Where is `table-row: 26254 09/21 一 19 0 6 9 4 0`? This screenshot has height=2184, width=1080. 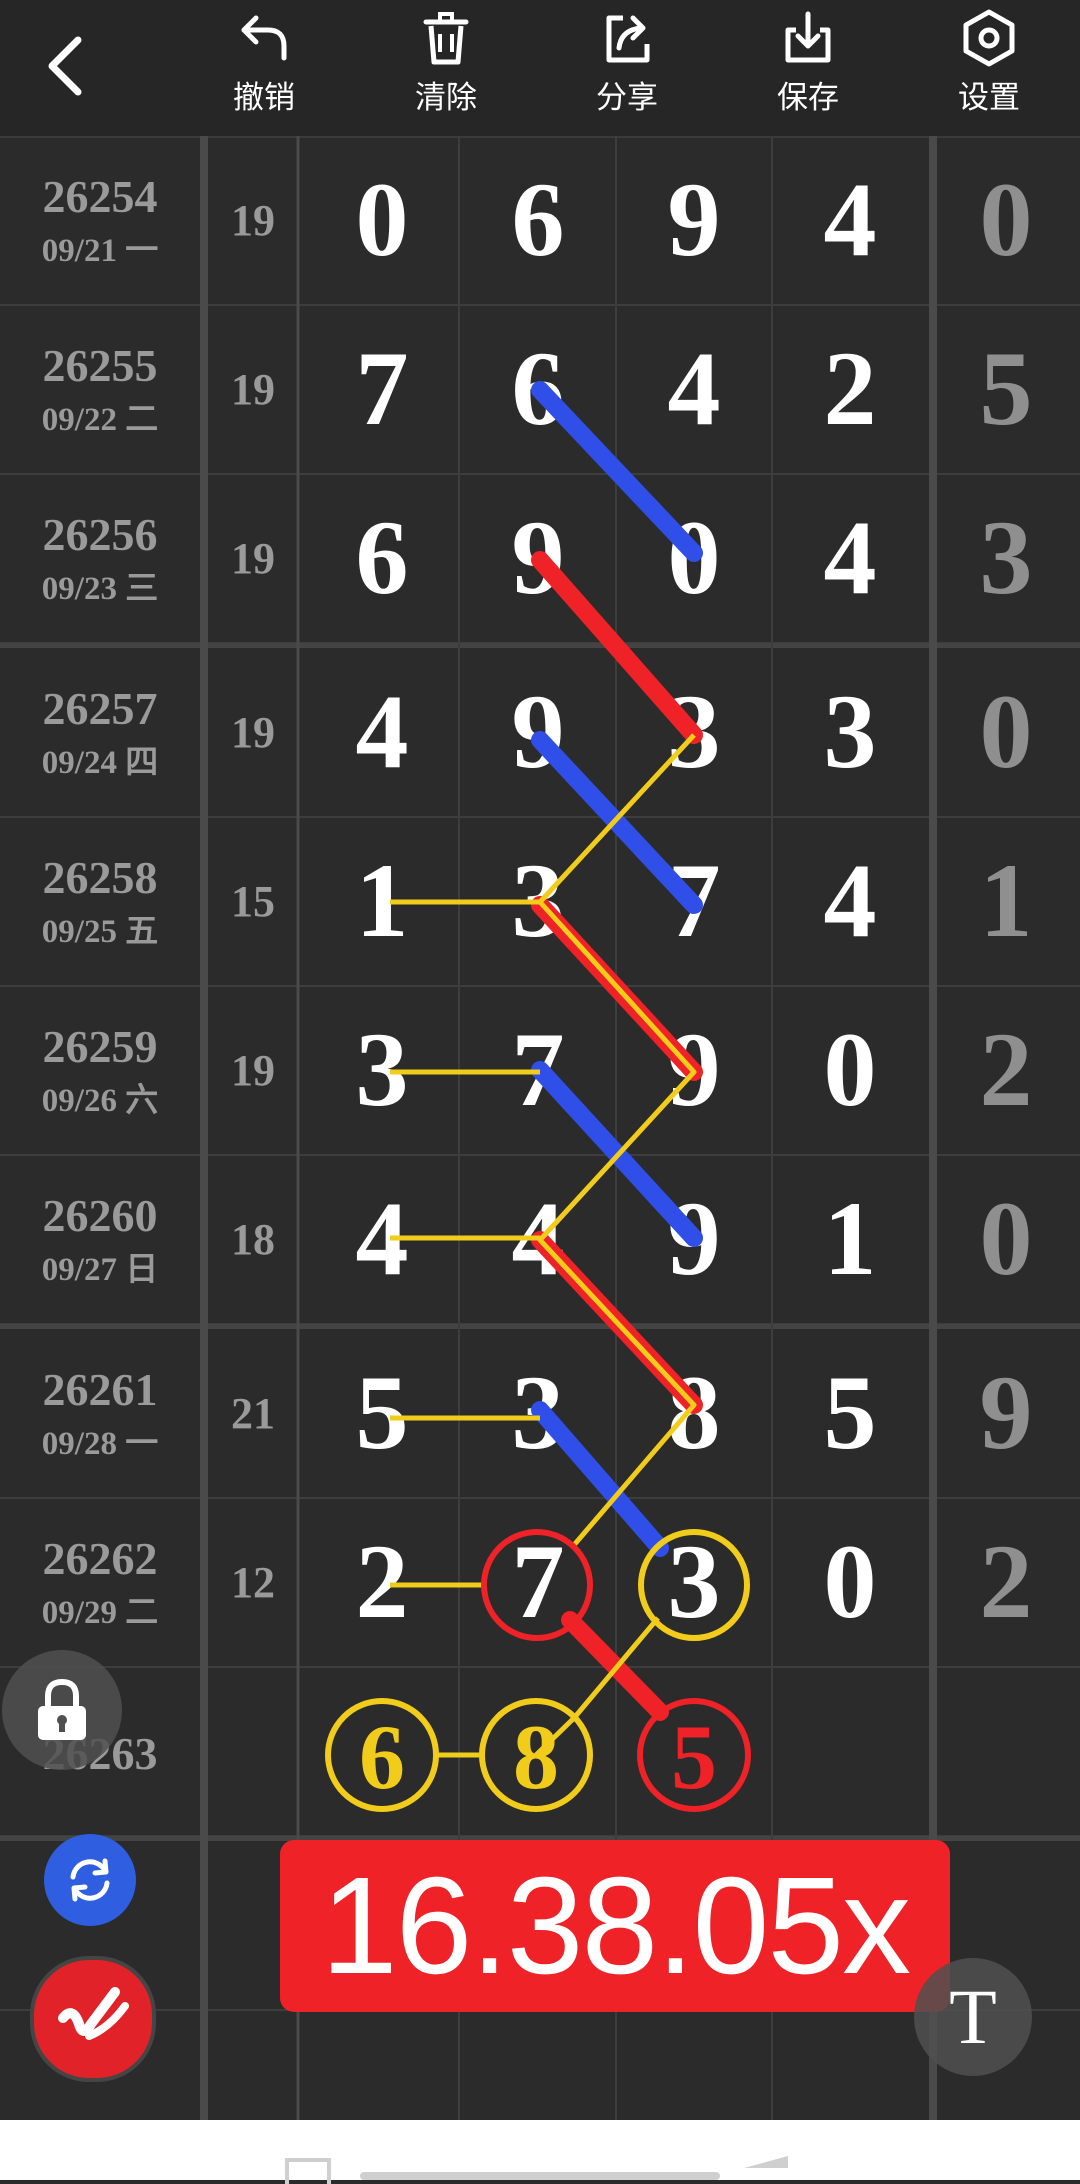
table-row: 26254 09/21 一 19 0 6 9 4 0 is located at coordinates (540, 221).